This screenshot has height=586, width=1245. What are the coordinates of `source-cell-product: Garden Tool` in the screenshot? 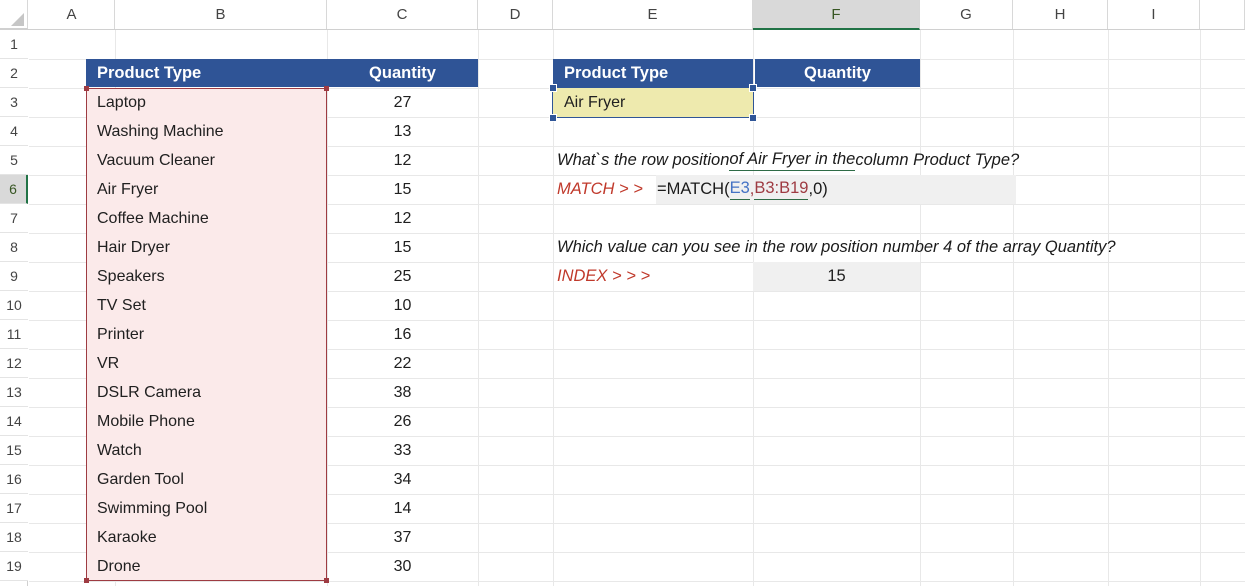 It's located at (206, 479).